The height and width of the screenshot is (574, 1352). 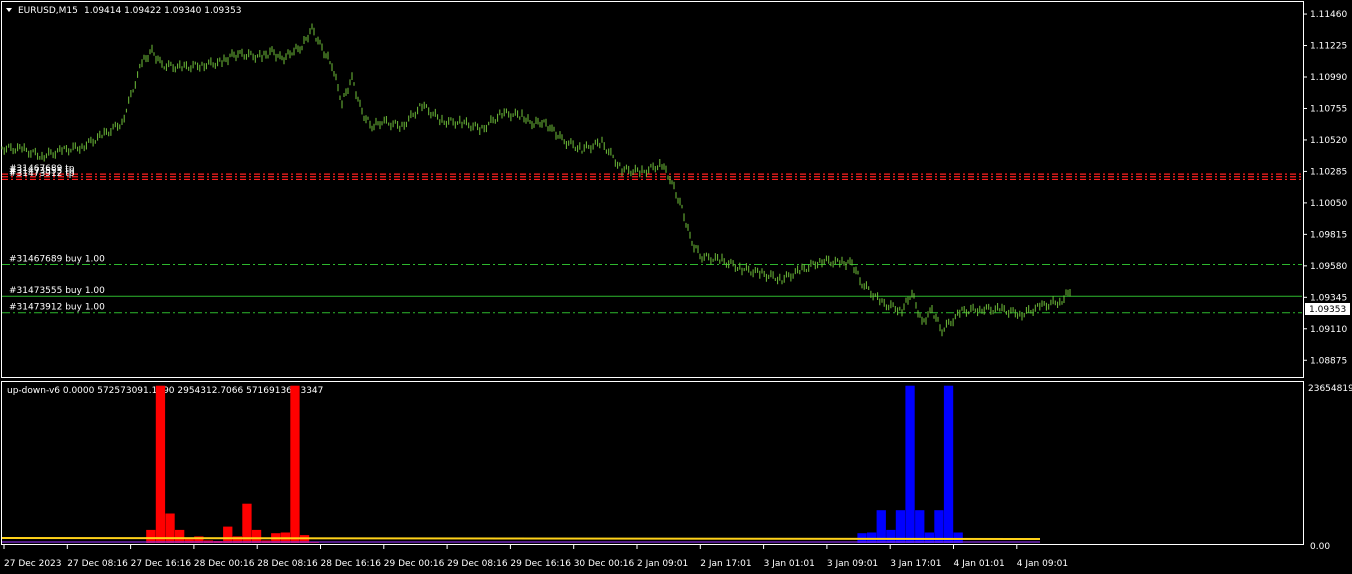 I want to click on buy-order-label: #31473555 buy 1.00, so click(x=57, y=291).